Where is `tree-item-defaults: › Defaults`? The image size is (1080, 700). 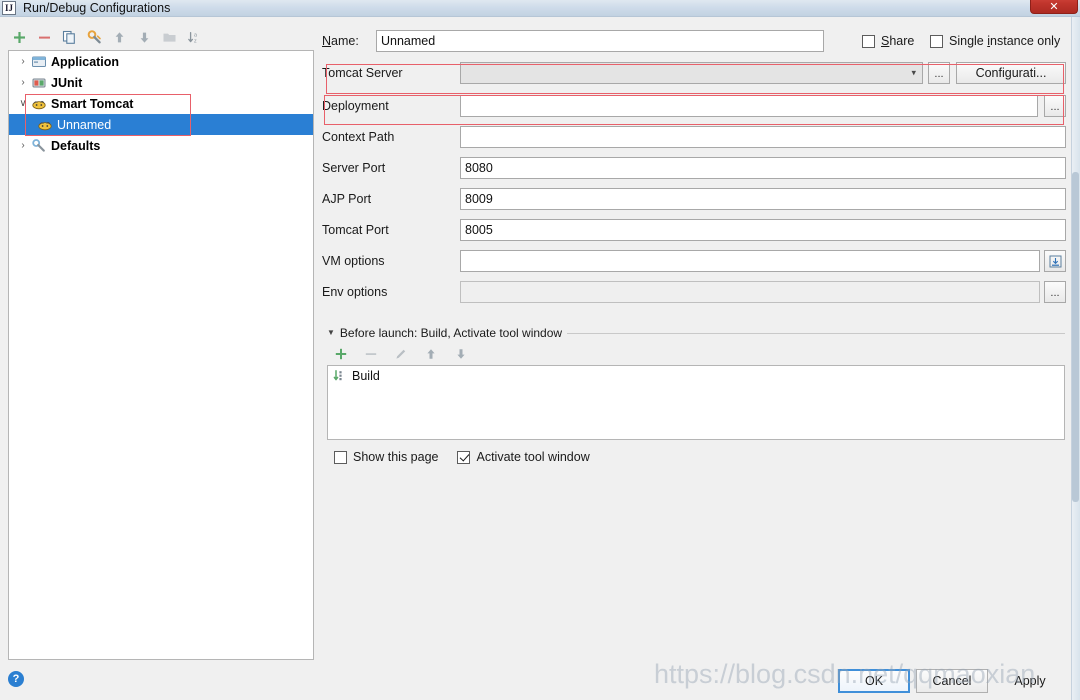 tree-item-defaults: › Defaults is located at coordinates (161, 145).